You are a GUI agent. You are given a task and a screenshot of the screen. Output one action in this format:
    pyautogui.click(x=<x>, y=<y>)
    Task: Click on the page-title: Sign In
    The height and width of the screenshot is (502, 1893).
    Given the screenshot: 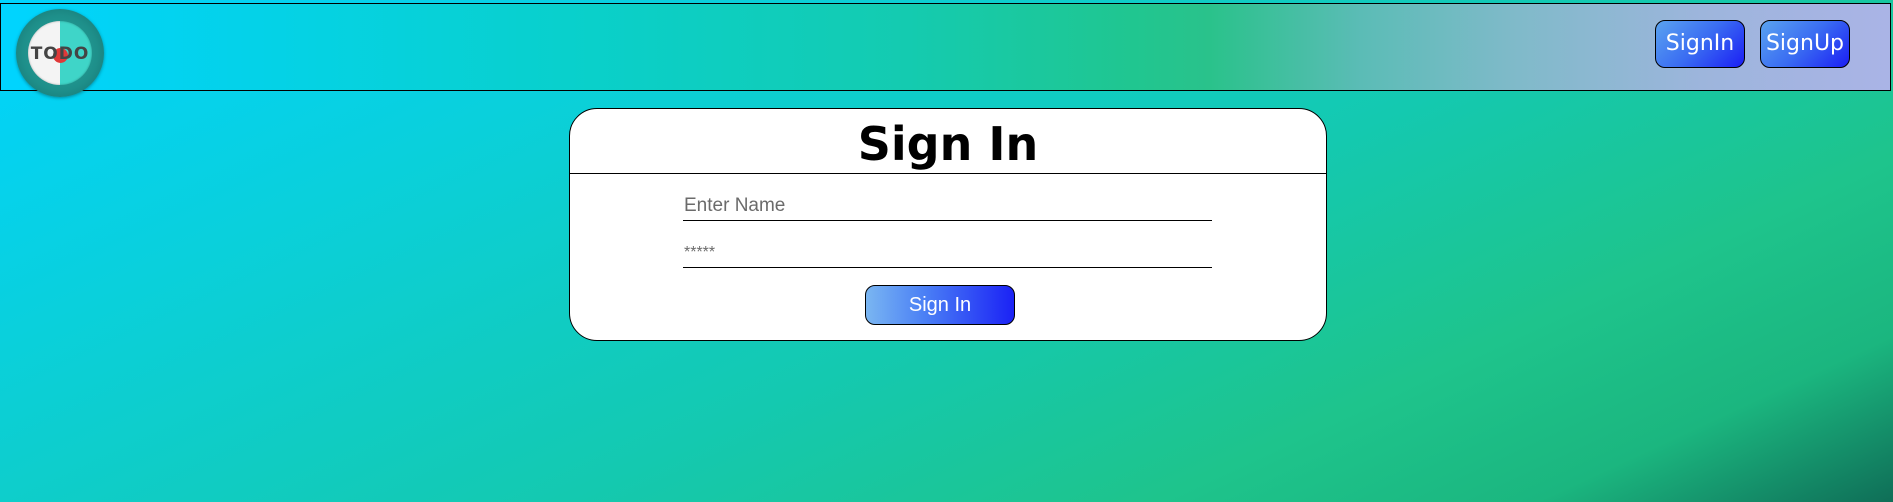 What is the action you would take?
    pyautogui.click(x=948, y=141)
    